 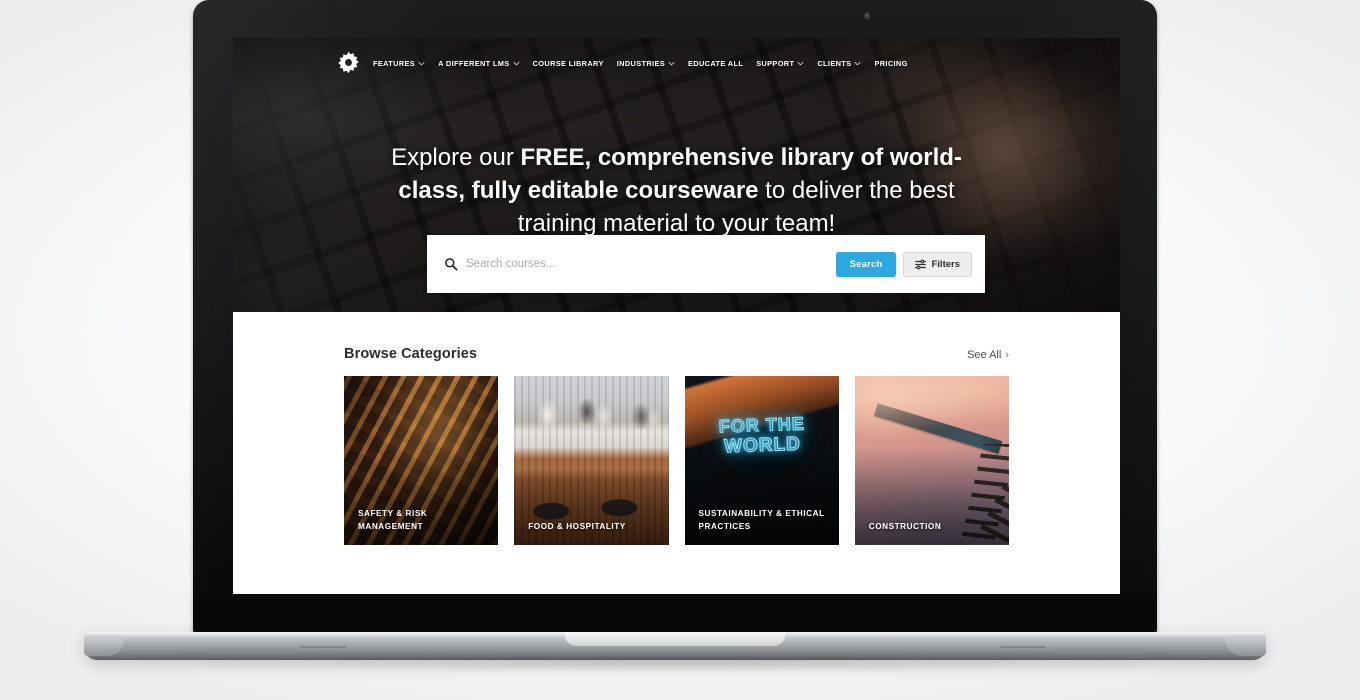 What do you see at coordinates (323, 647) in the screenshot?
I see `laptop-base-vent-left` at bounding box center [323, 647].